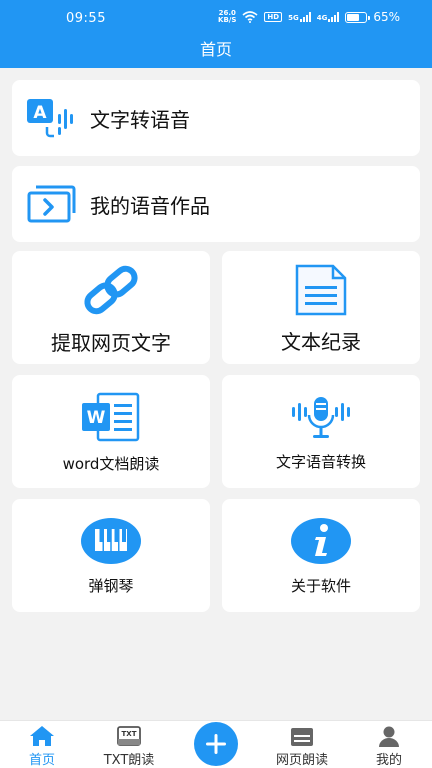 The image size is (432, 768). I want to click on piano-tile: 弹钢琴, so click(111, 555).